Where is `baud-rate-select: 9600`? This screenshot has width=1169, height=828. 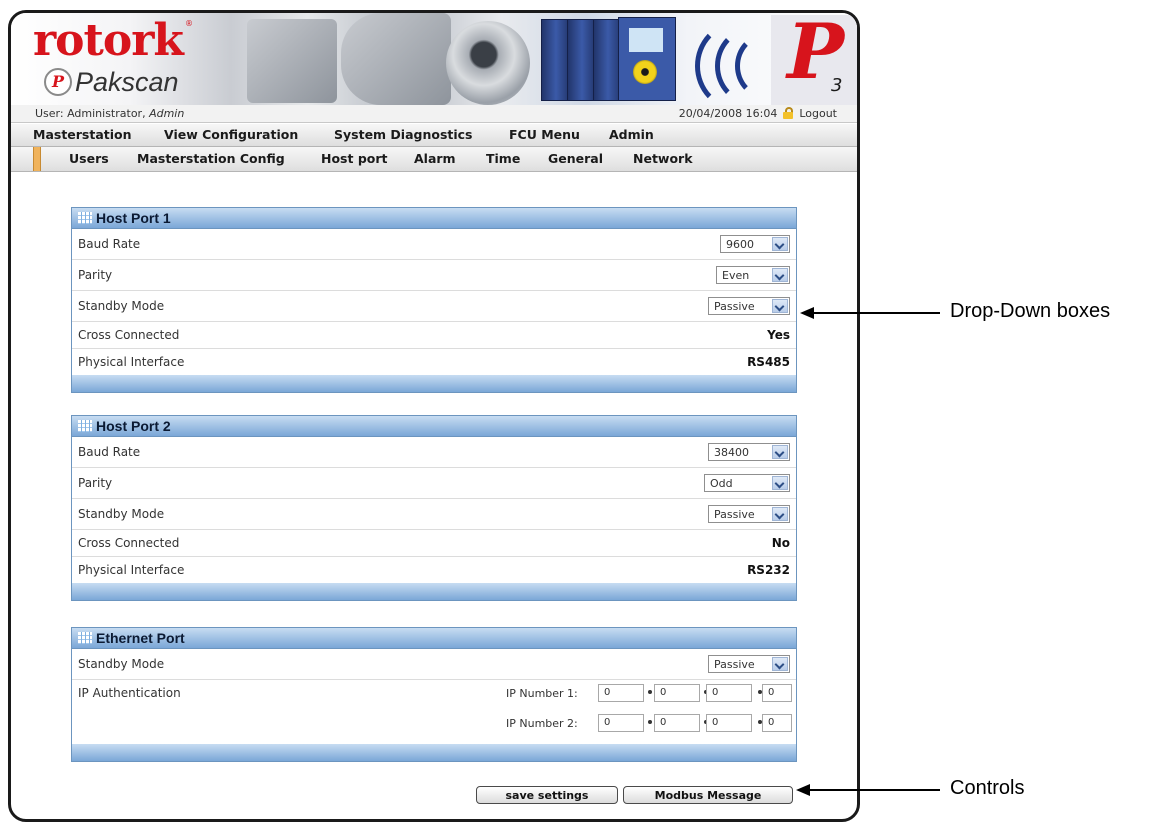 baud-rate-select: 9600 is located at coordinates (755, 244).